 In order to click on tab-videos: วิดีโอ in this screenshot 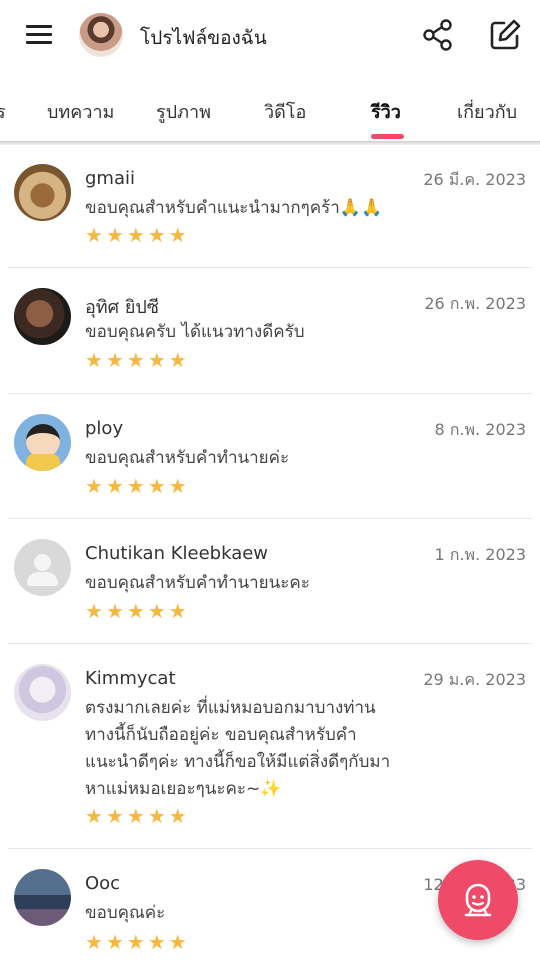, I will do `click(285, 111)`.